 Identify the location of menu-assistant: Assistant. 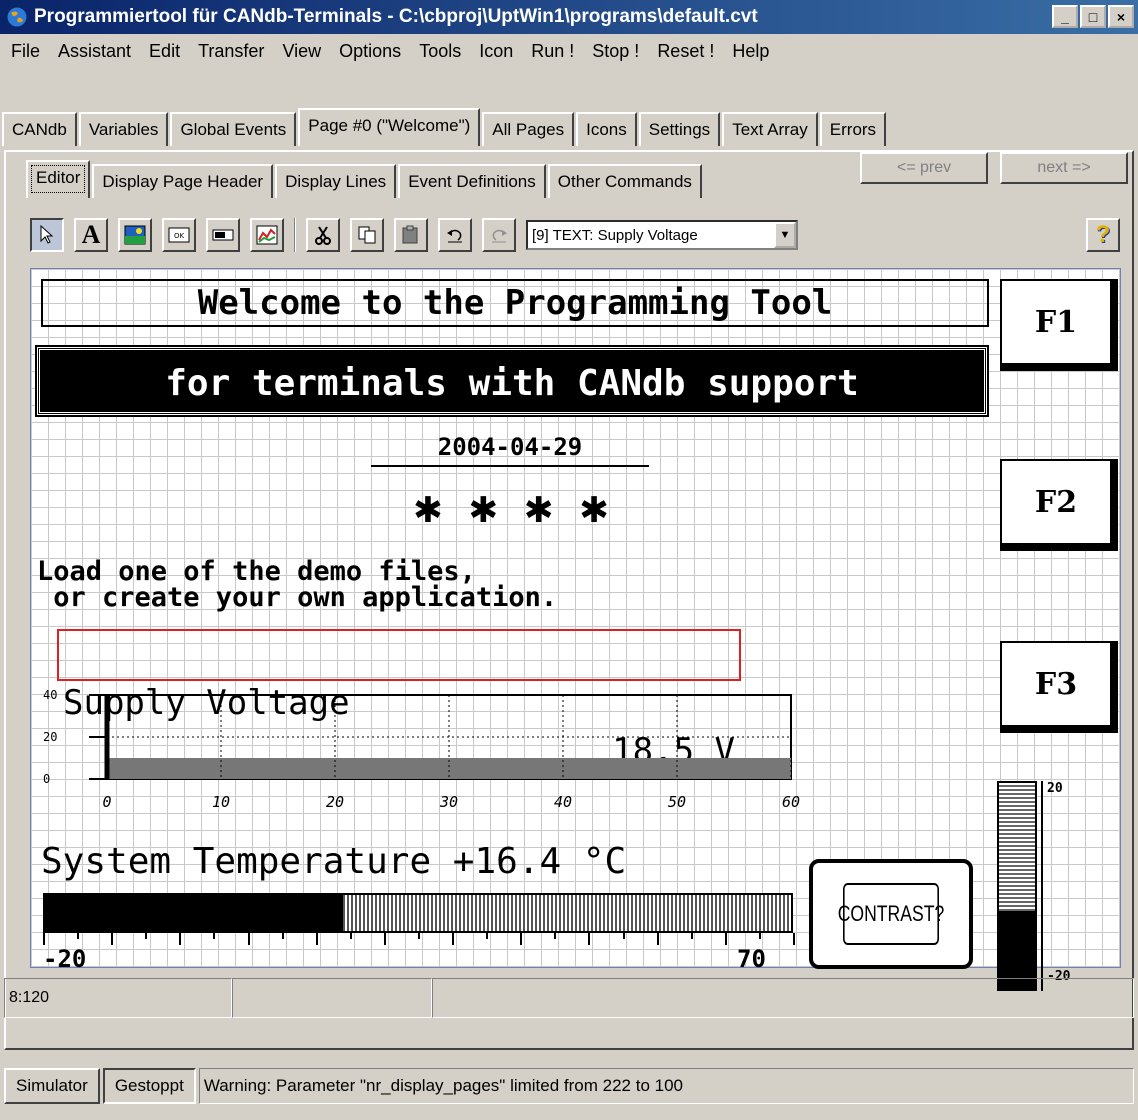
(94, 51).